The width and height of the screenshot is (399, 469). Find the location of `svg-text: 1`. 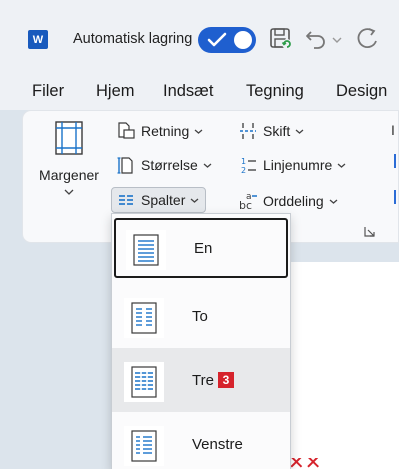

svg-text: 1 is located at coordinates (243, 161).